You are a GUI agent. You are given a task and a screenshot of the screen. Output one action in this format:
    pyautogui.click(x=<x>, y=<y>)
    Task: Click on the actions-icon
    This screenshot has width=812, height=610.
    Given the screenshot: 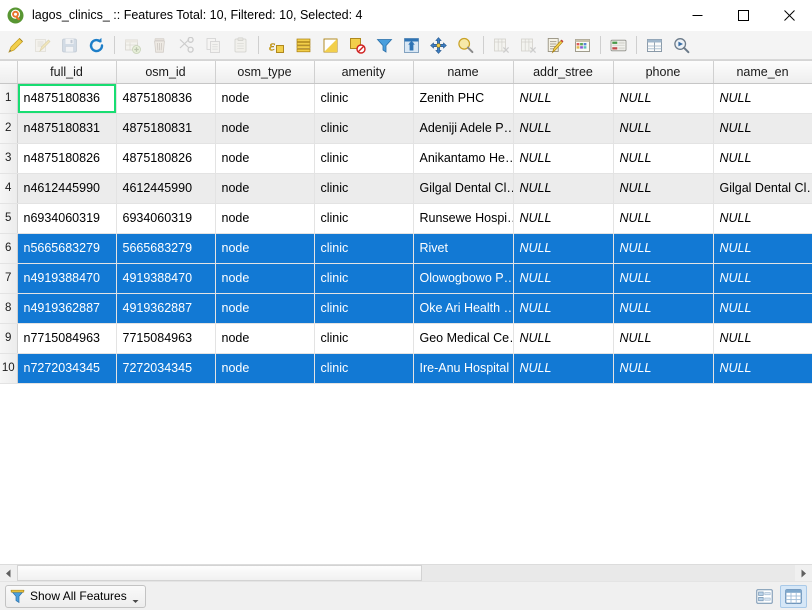 What is the action you would take?
    pyautogui.click(x=681, y=45)
    